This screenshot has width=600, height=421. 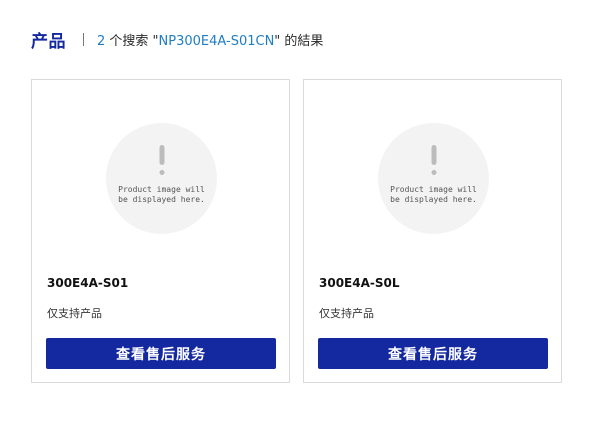 I want to click on result-suffix: " 的結果, so click(x=299, y=41).